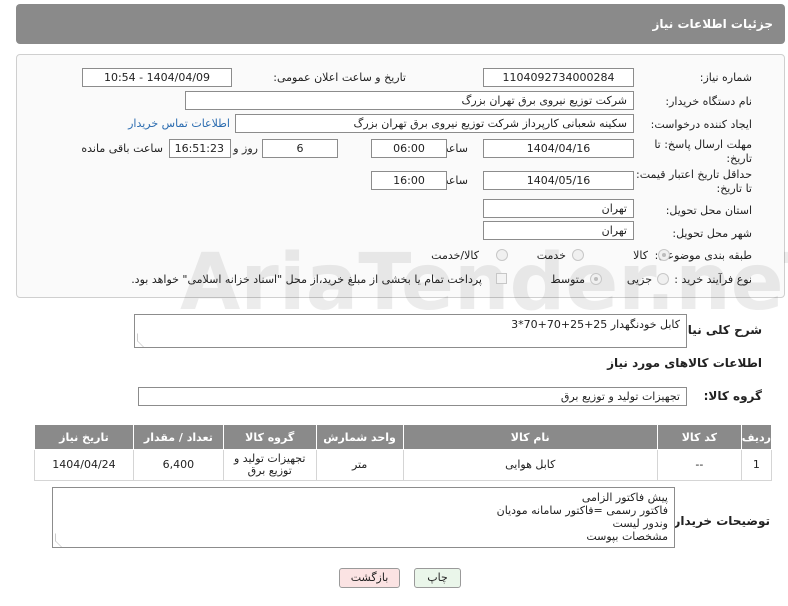  I want to click on header-bar: جزئیات اطلاعات نیاز, so click(400, 24).